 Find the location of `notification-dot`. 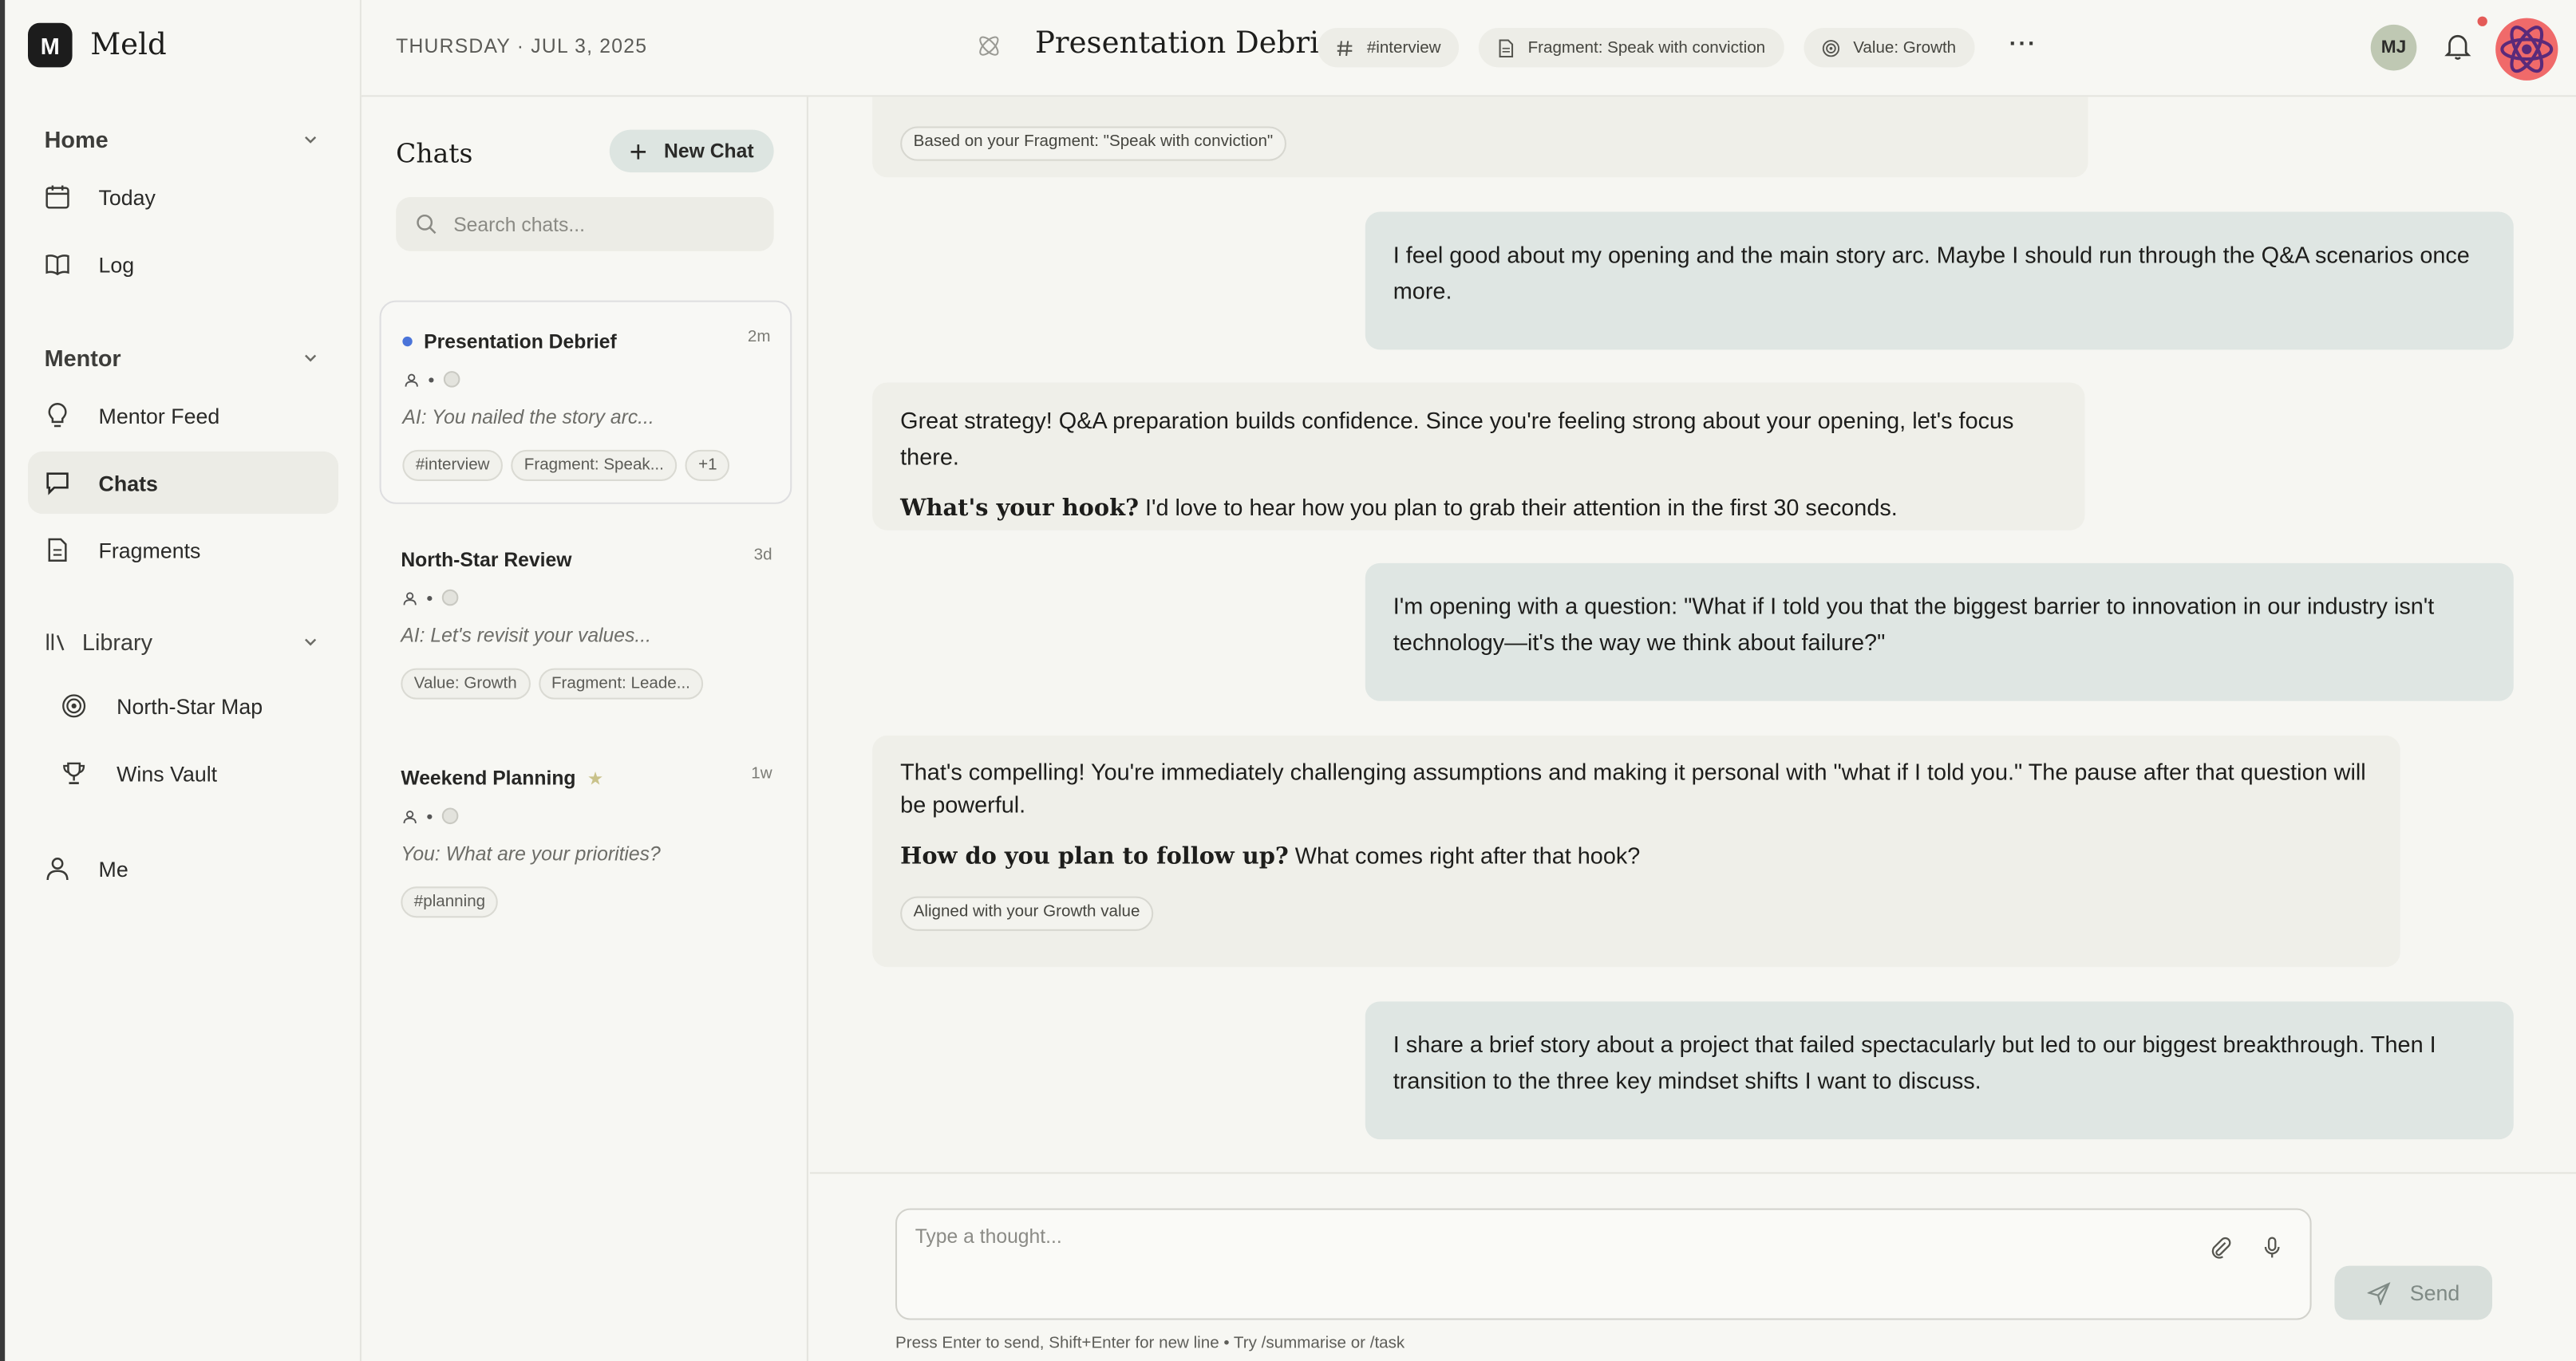

notification-dot is located at coordinates (2482, 21).